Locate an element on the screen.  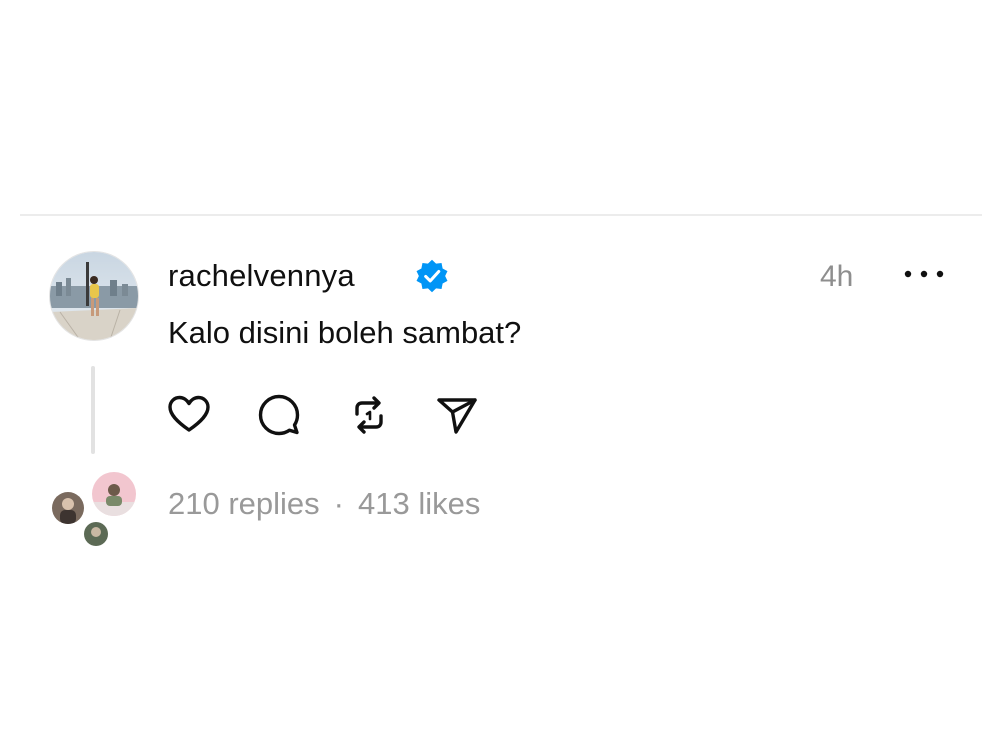
repost-button is located at coordinates (369, 415).